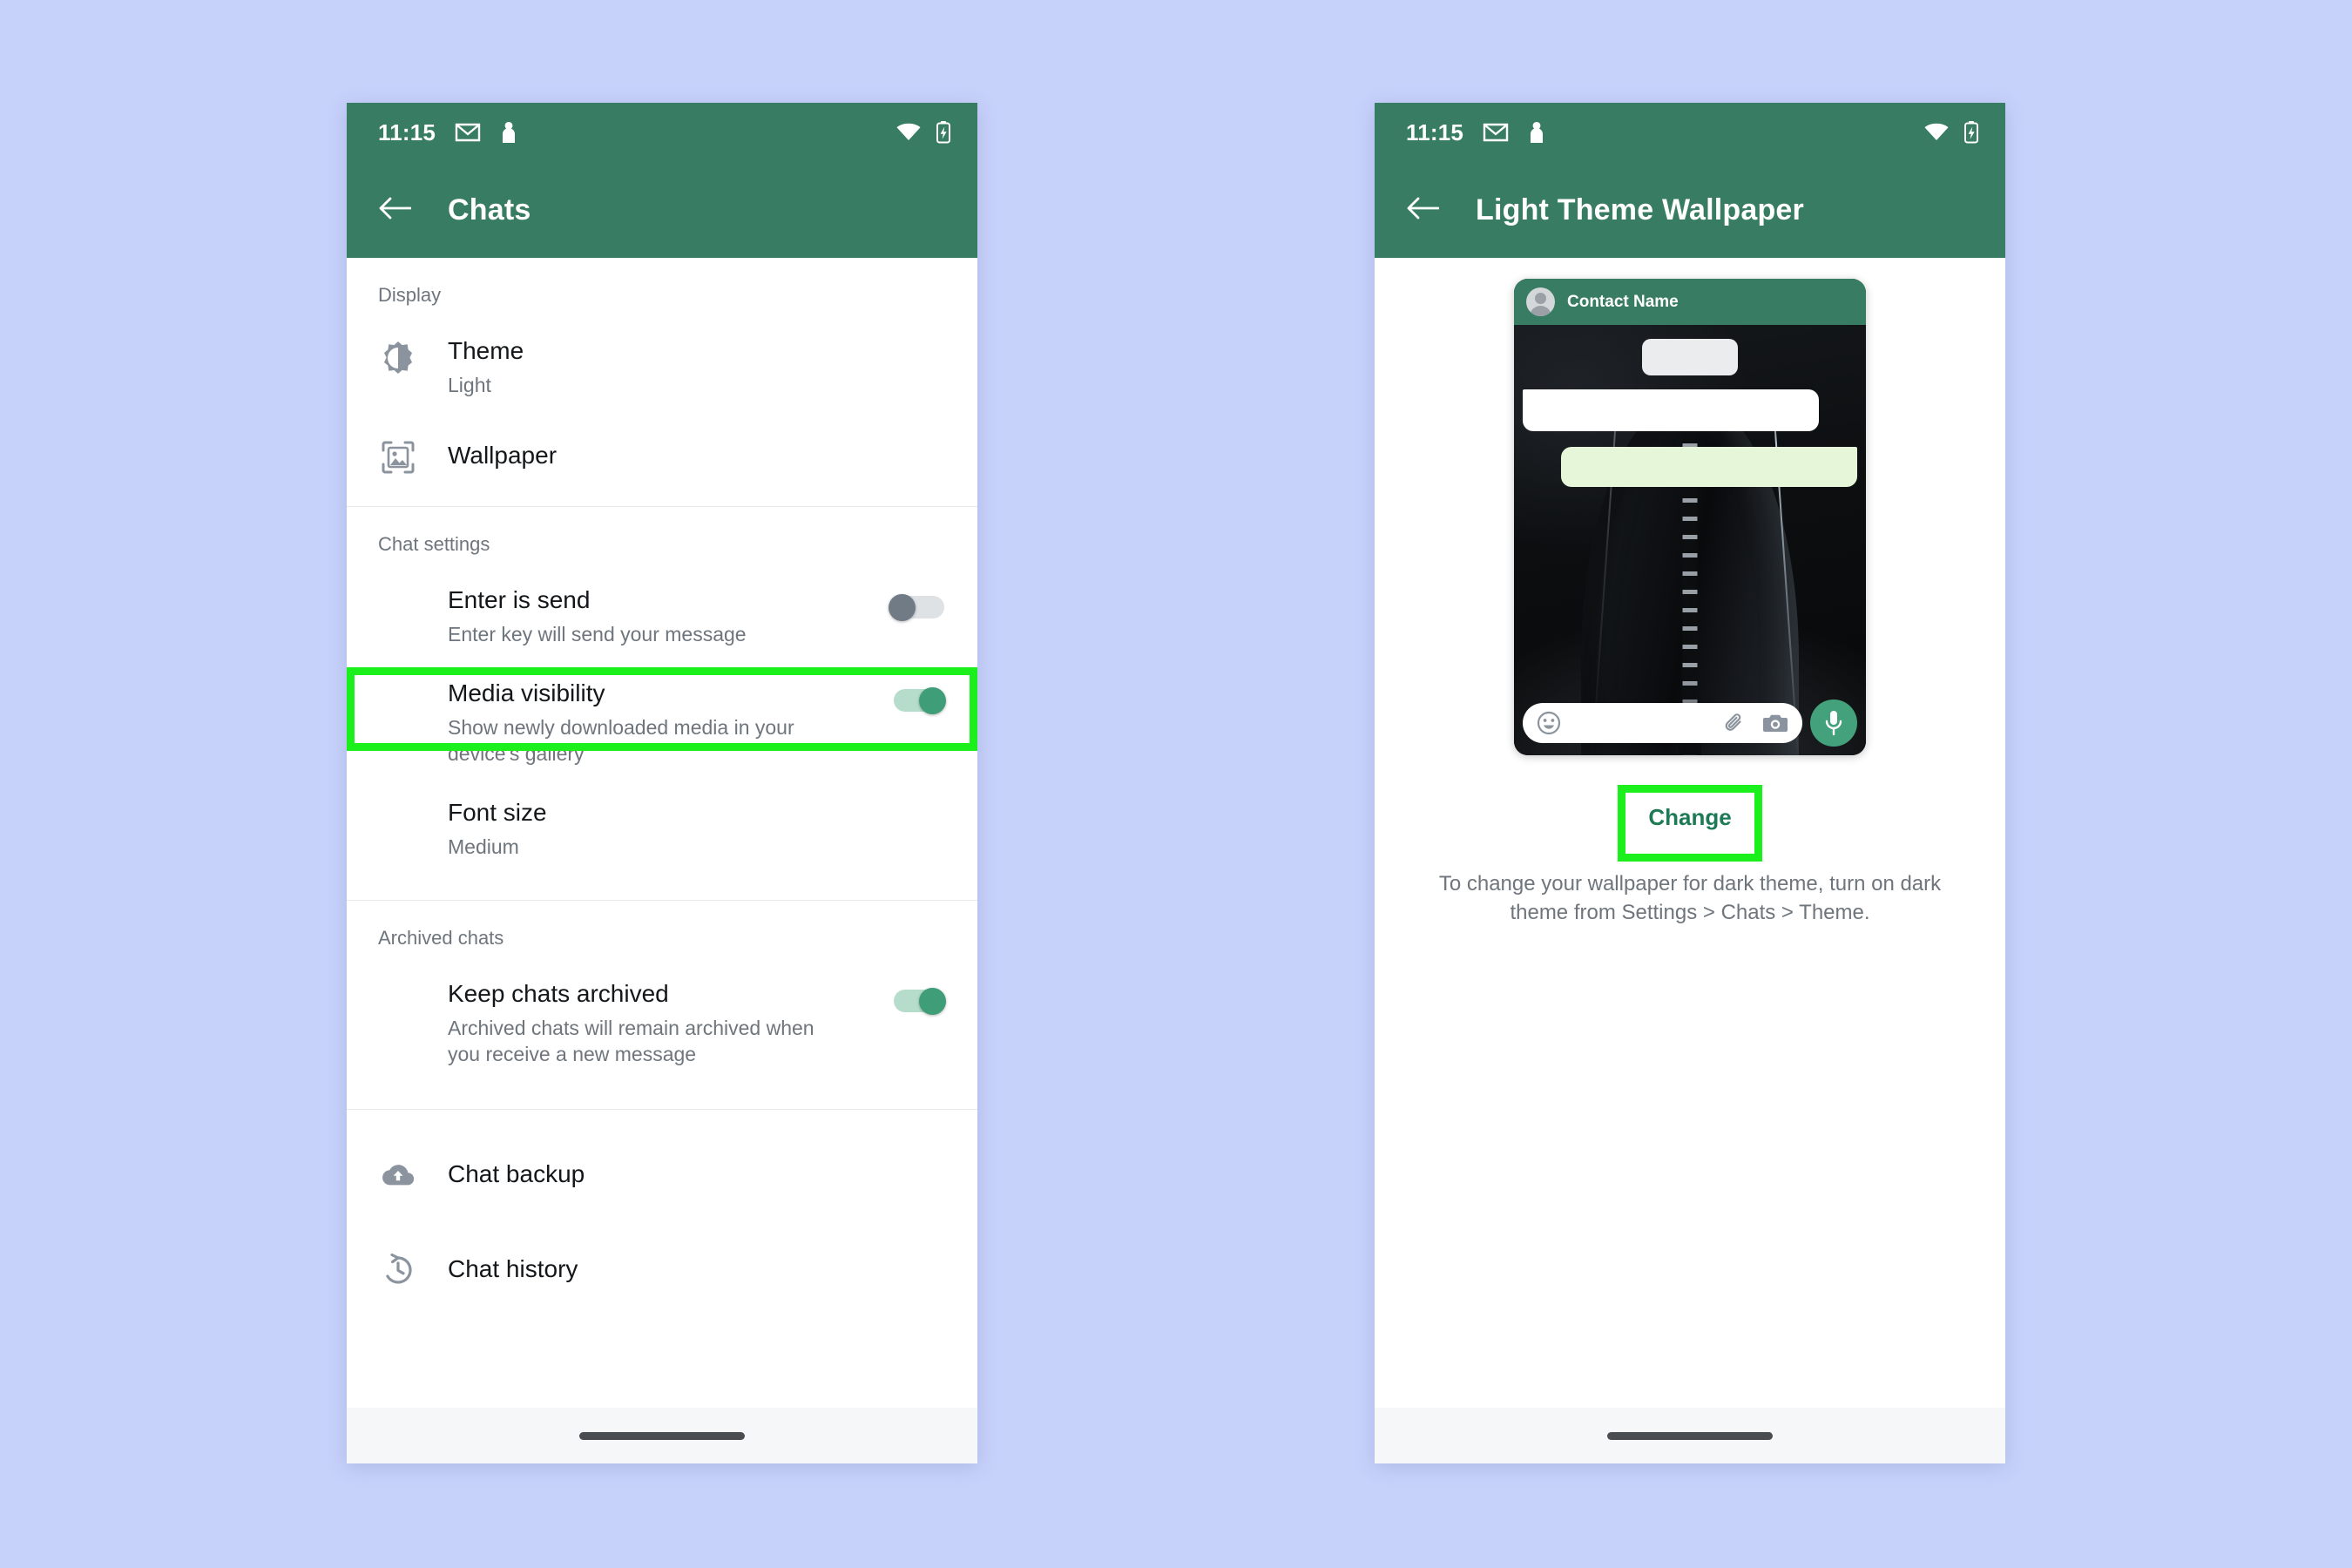 The height and width of the screenshot is (1568, 2352). Describe the element at coordinates (1709, 467) in the screenshot. I see `preview-outgoing-bubble` at that location.